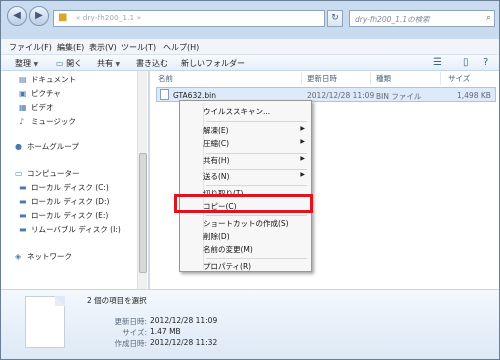  I want to click on documents-icon: ▤, so click(23, 79).